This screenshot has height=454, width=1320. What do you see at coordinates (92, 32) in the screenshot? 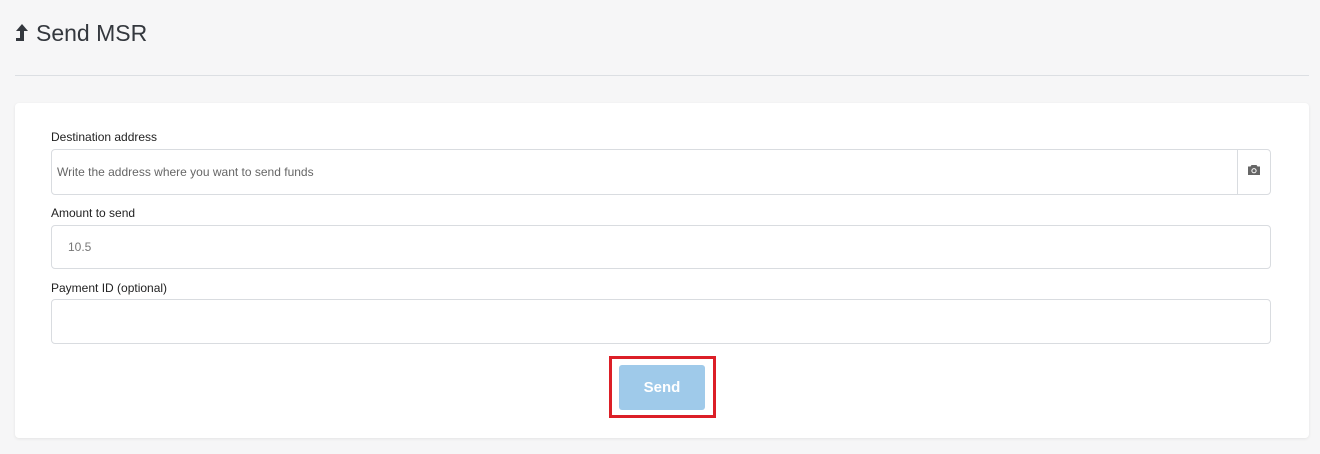
I see `page-title: Send MSR` at bounding box center [92, 32].